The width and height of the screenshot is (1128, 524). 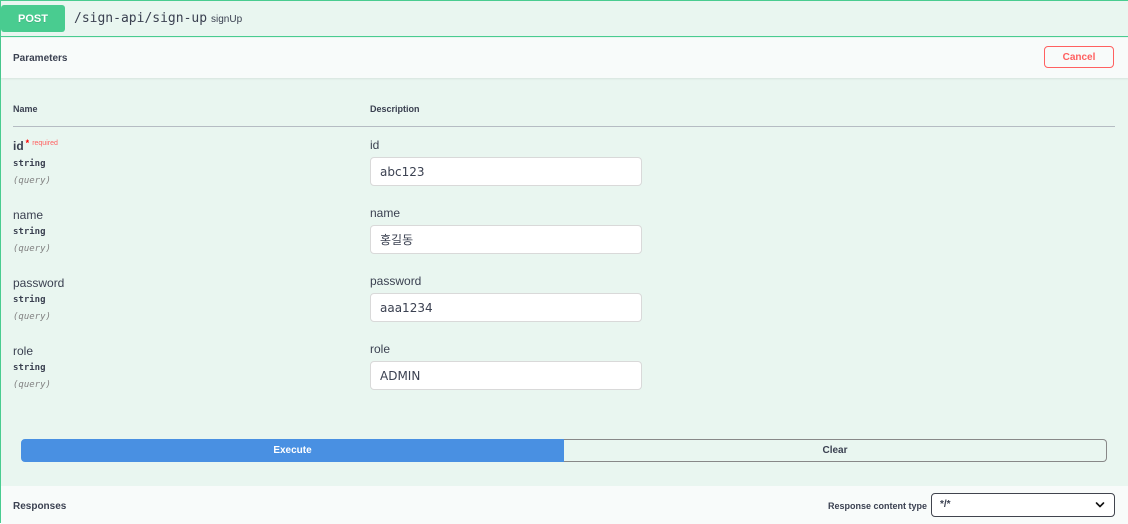 I want to click on responses-header: Responses Response content type */*, so click(x=564, y=505).